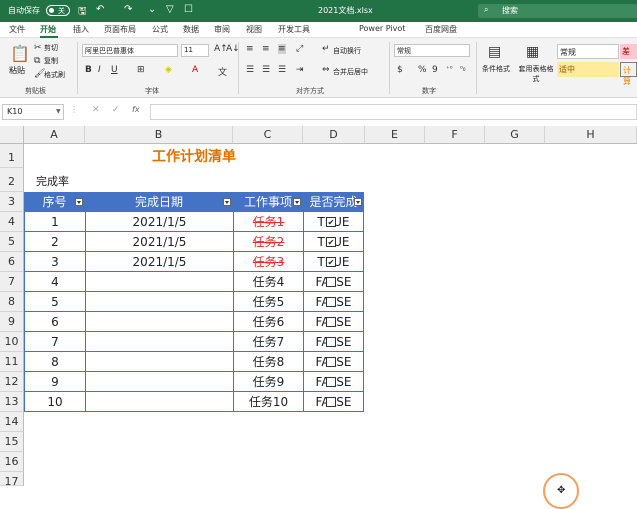 The width and height of the screenshot is (637, 509). Describe the element at coordinates (382, 28) in the screenshot. I see `tab-power-pivot: Power Pivot` at that location.